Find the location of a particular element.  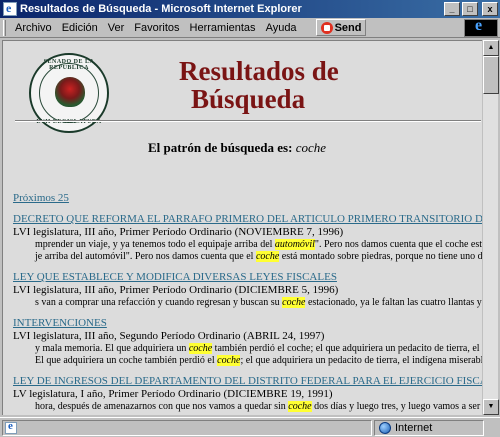

ie-throbber-icon is located at coordinates (481, 27).